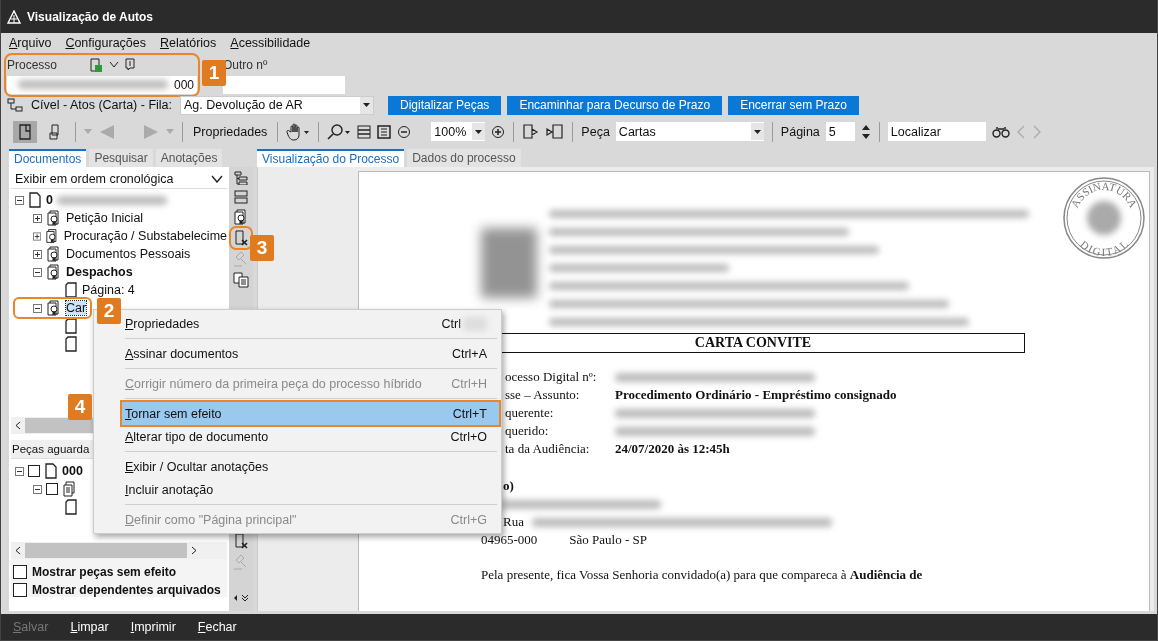 This screenshot has height=641, width=1158. What do you see at coordinates (105, 218) in the screenshot?
I see `tree-item: Petição Inicial` at bounding box center [105, 218].